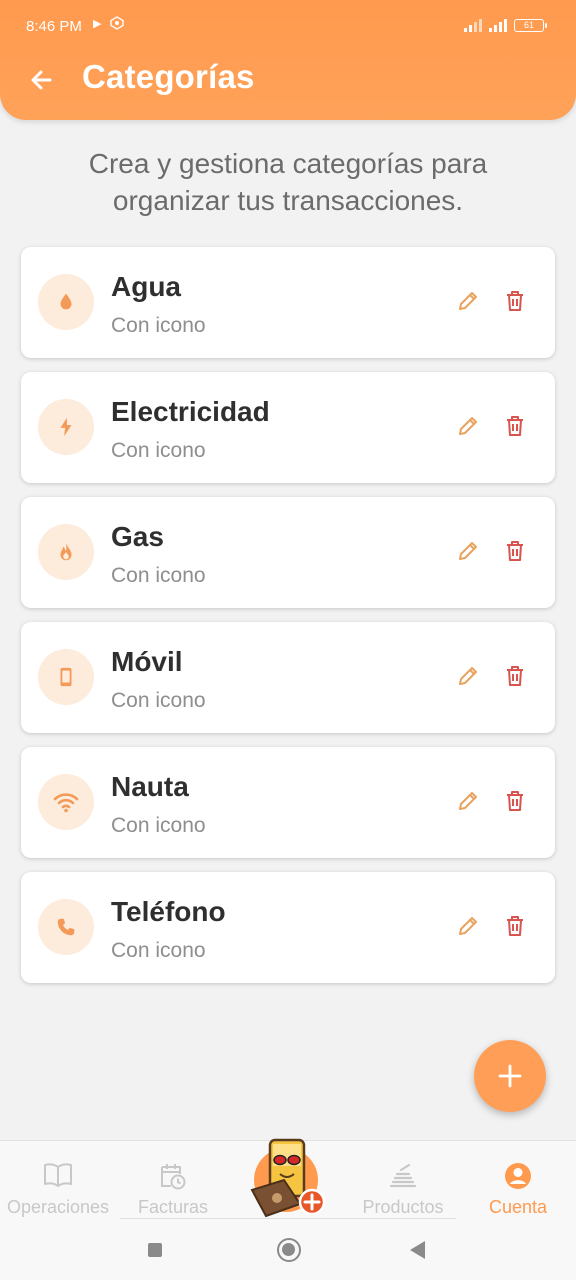  What do you see at coordinates (288, 302) in the screenshot?
I see `category-card-agua: Agua Con icono` at bounding box center [288, 302].